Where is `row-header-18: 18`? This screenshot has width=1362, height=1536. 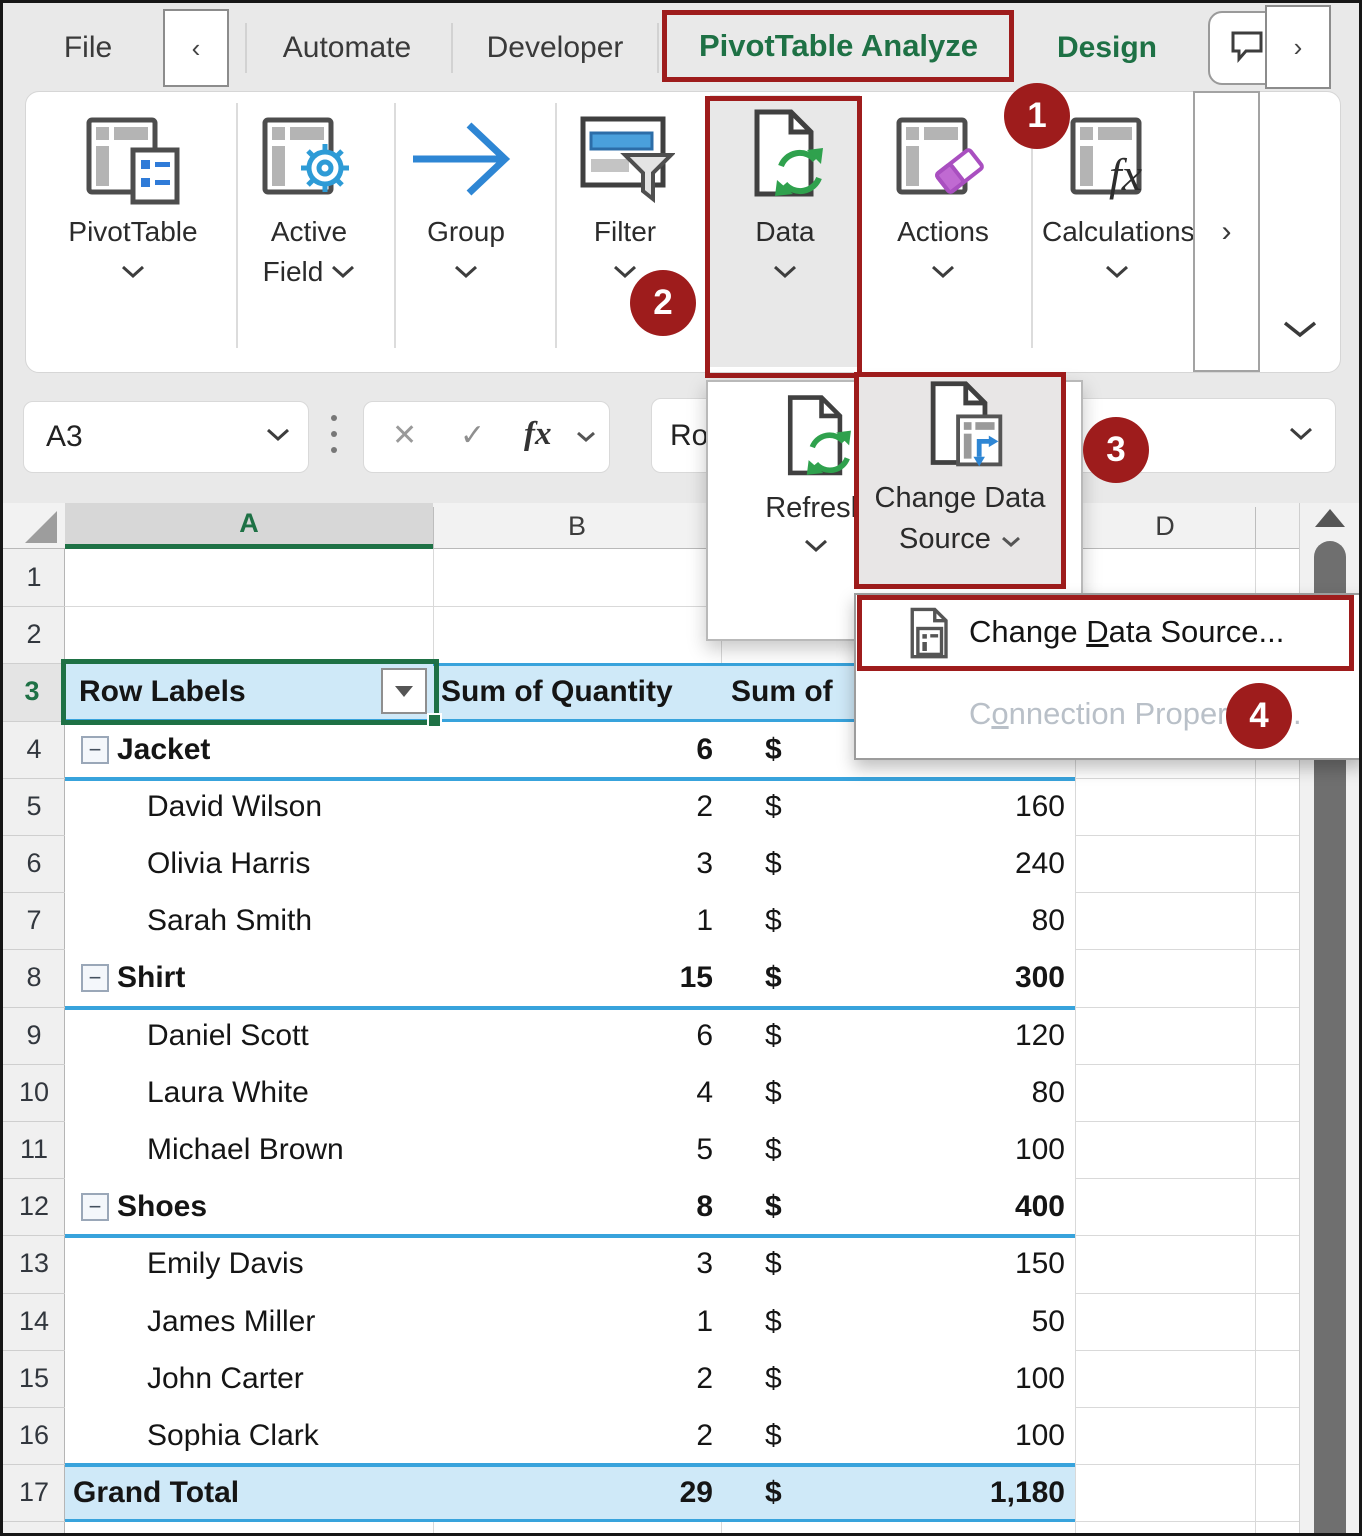 row-header-18: 18 is located at coordinates (34, 1527).